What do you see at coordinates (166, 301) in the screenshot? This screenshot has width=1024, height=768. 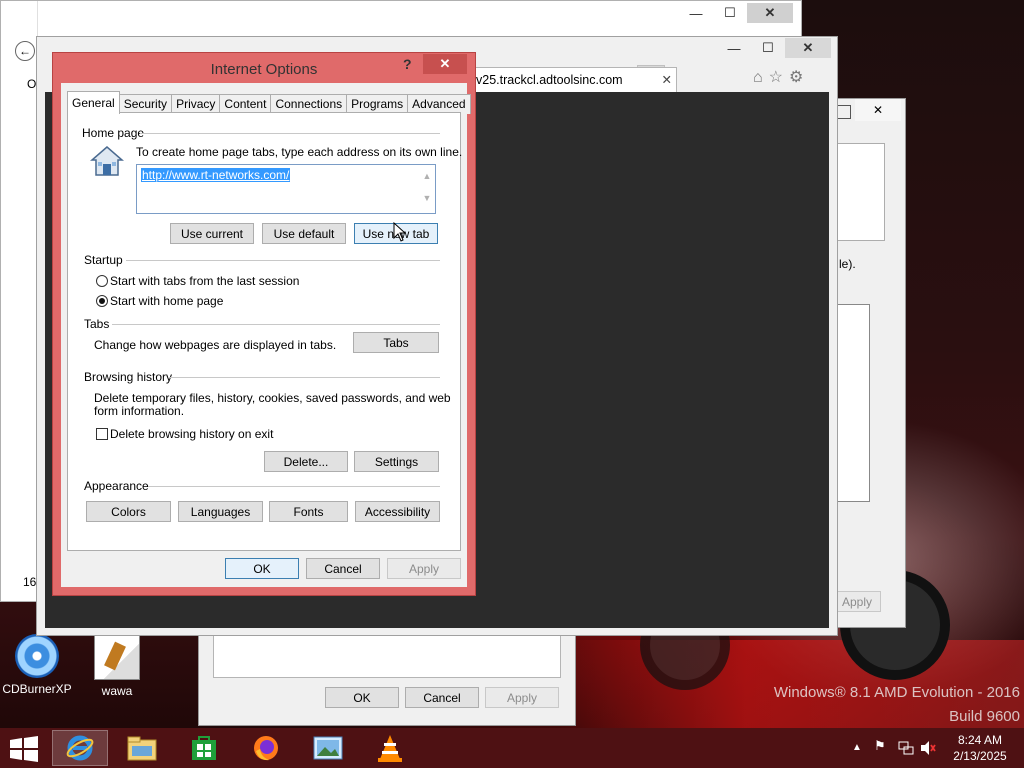 I see `startup-home-page-label: Start with home page` at bounding box center [166, 301].